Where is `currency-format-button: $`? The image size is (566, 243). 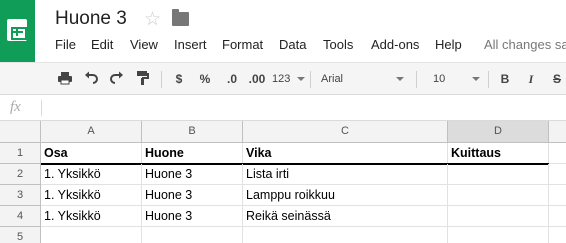
currency-format-button: $ is located at coordinates (179, 79).